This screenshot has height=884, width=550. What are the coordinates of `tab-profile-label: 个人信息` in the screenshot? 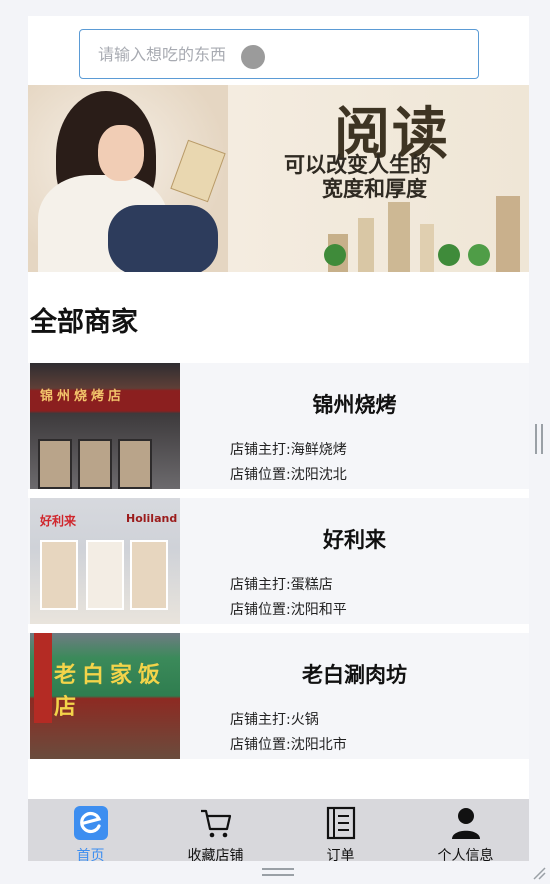 It's located at (465, 854).